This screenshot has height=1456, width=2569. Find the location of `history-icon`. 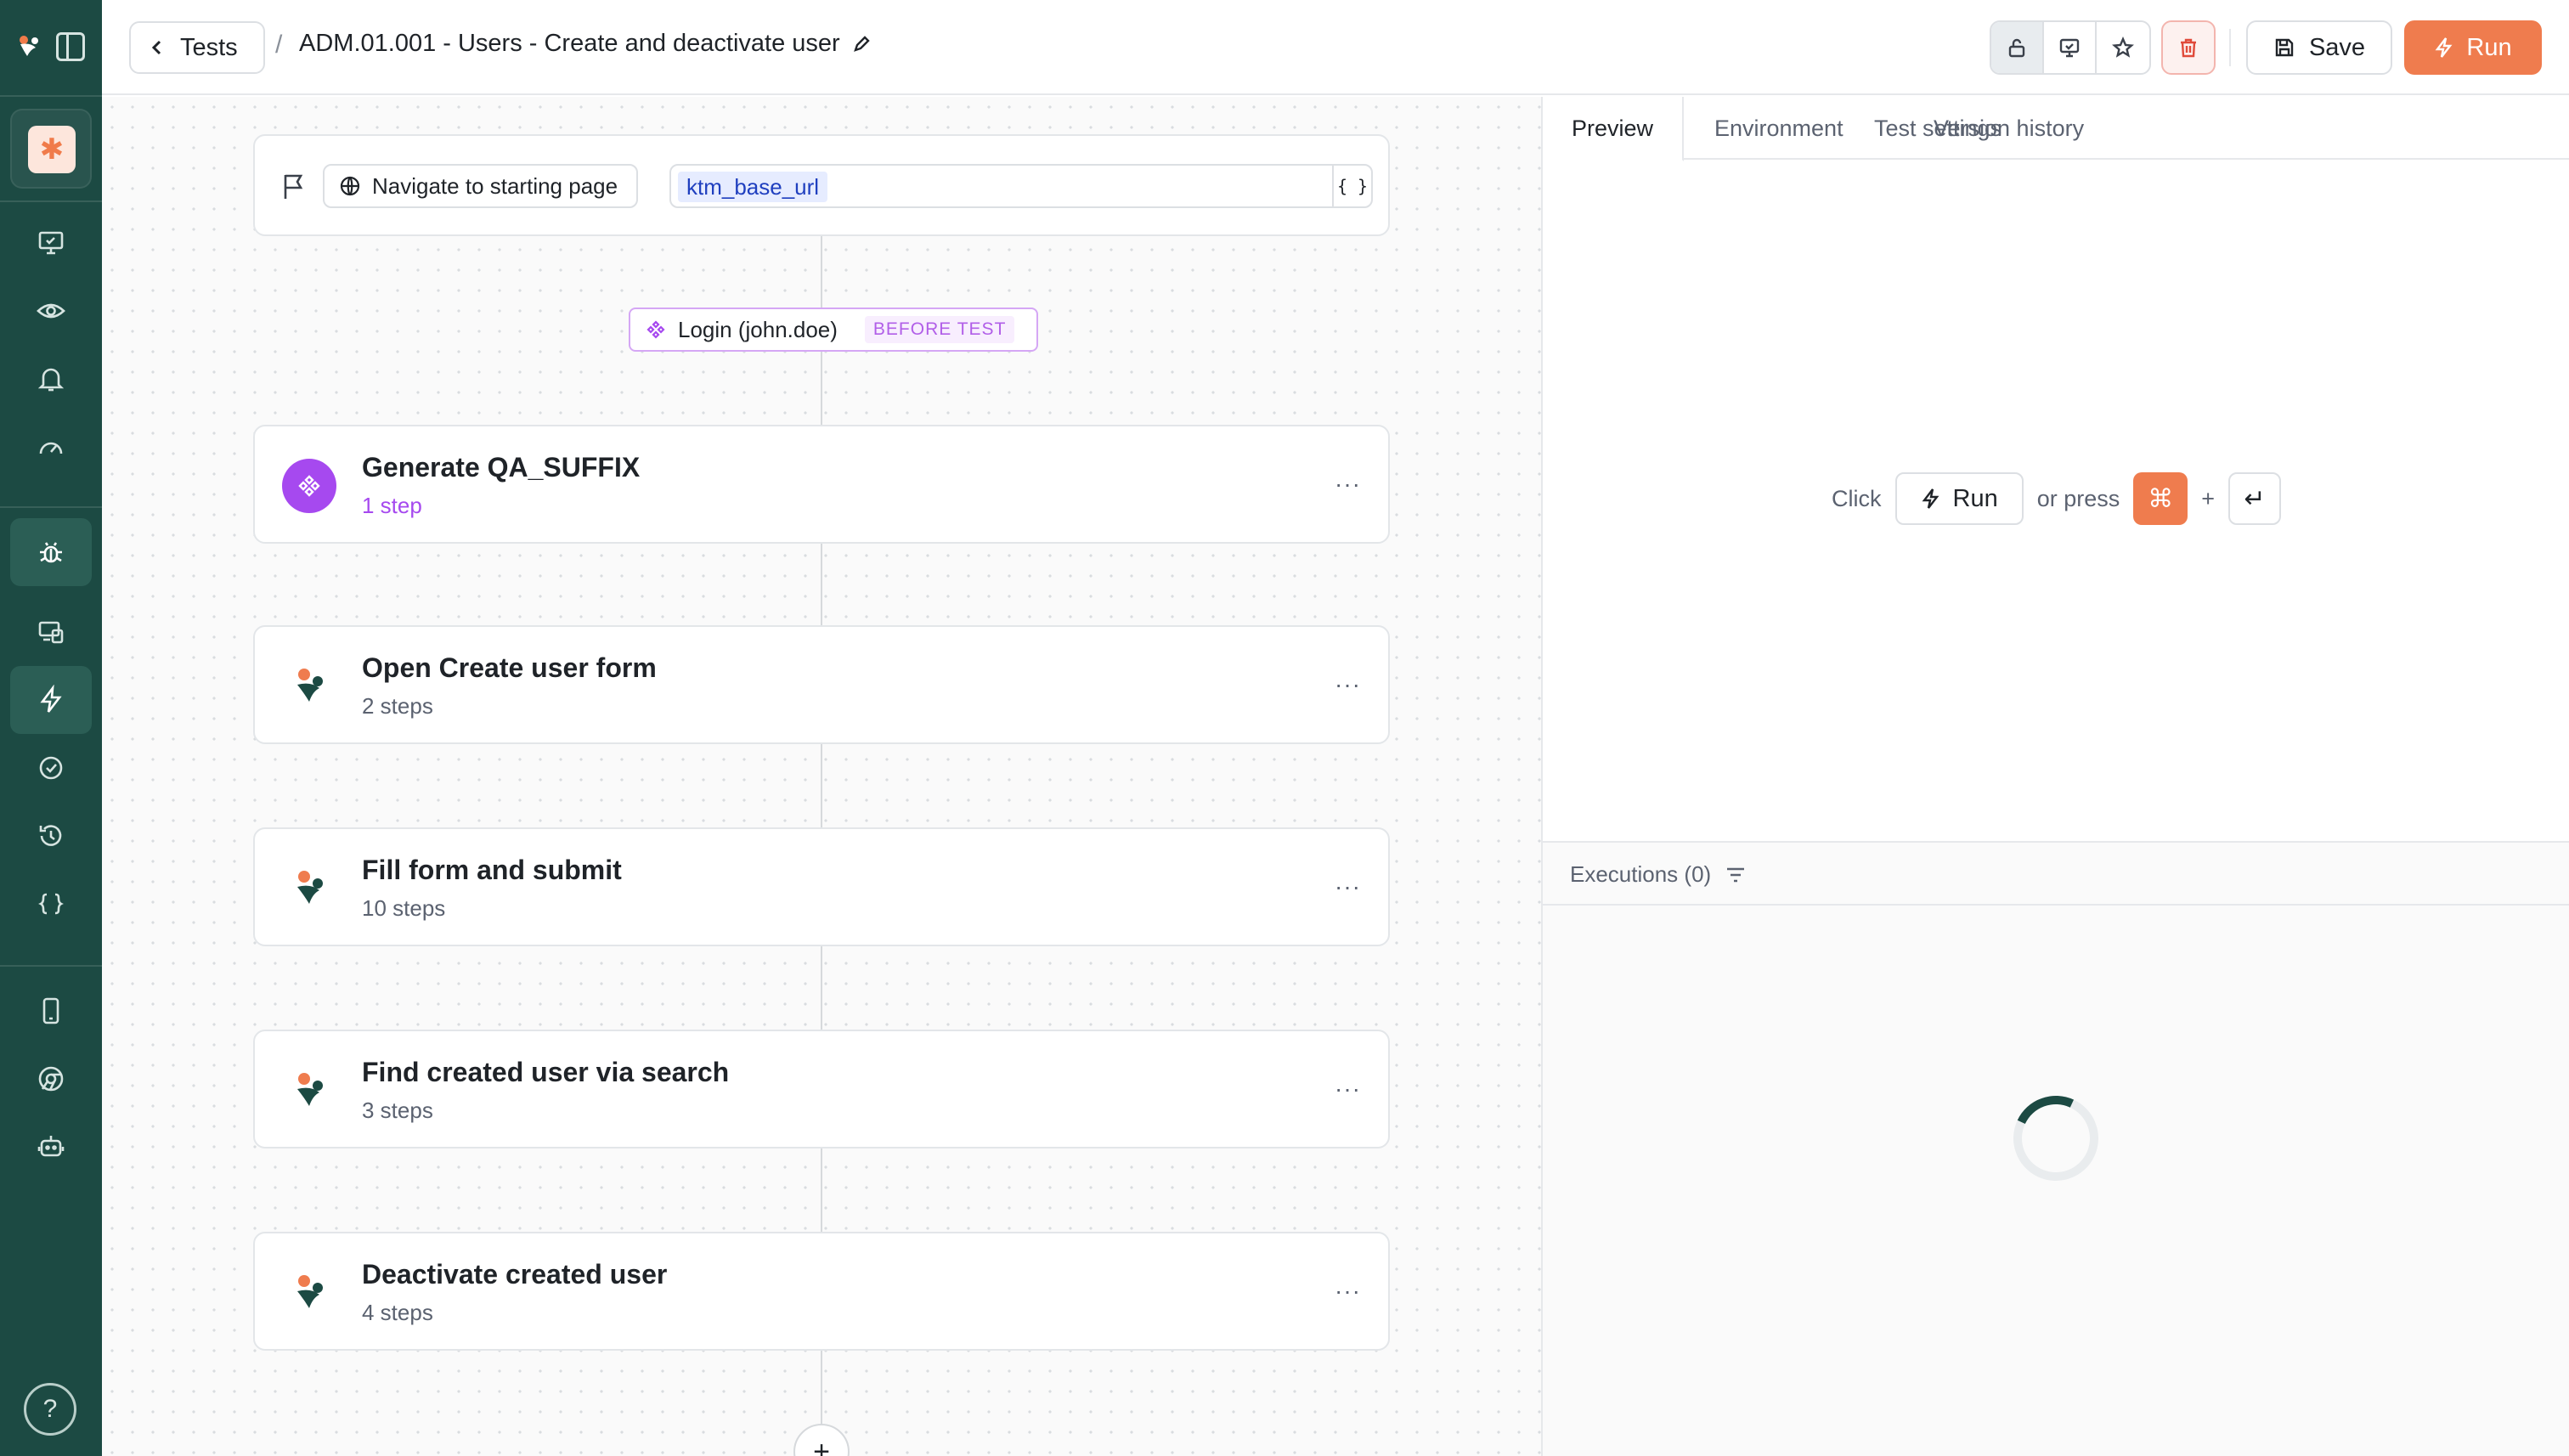

history-icon is located at coordinates (51, 836).